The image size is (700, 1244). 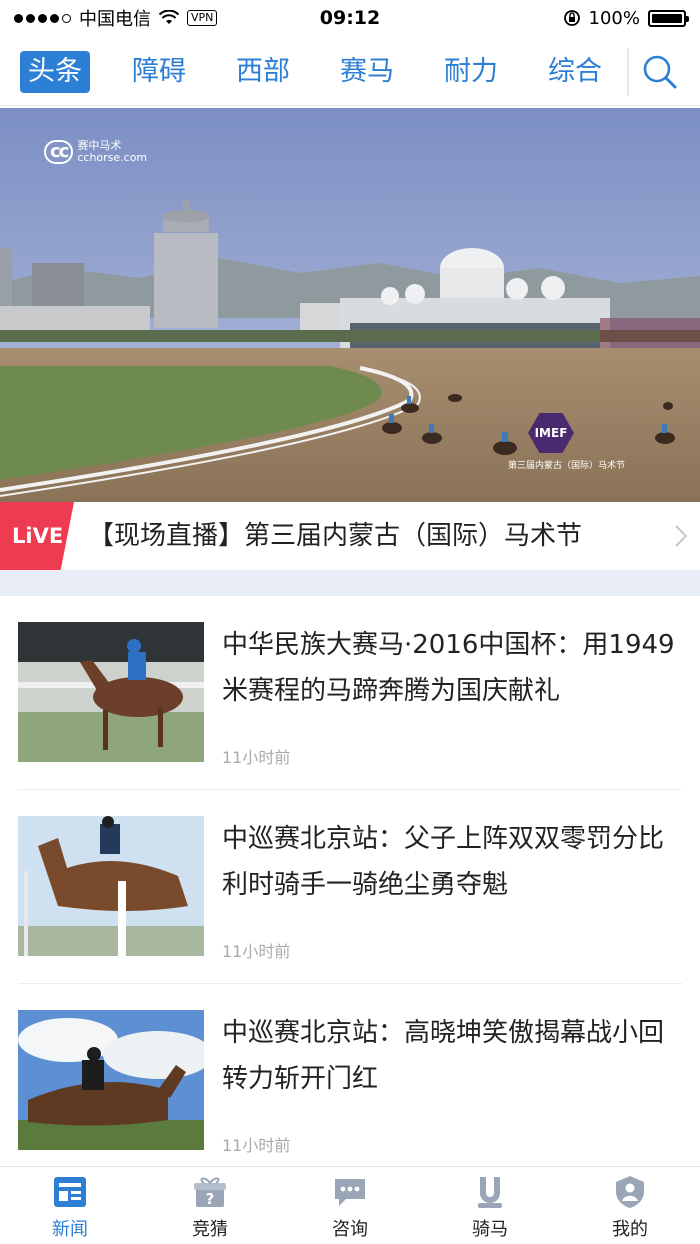 I want to click on search-button, so click(x=660, y=72).